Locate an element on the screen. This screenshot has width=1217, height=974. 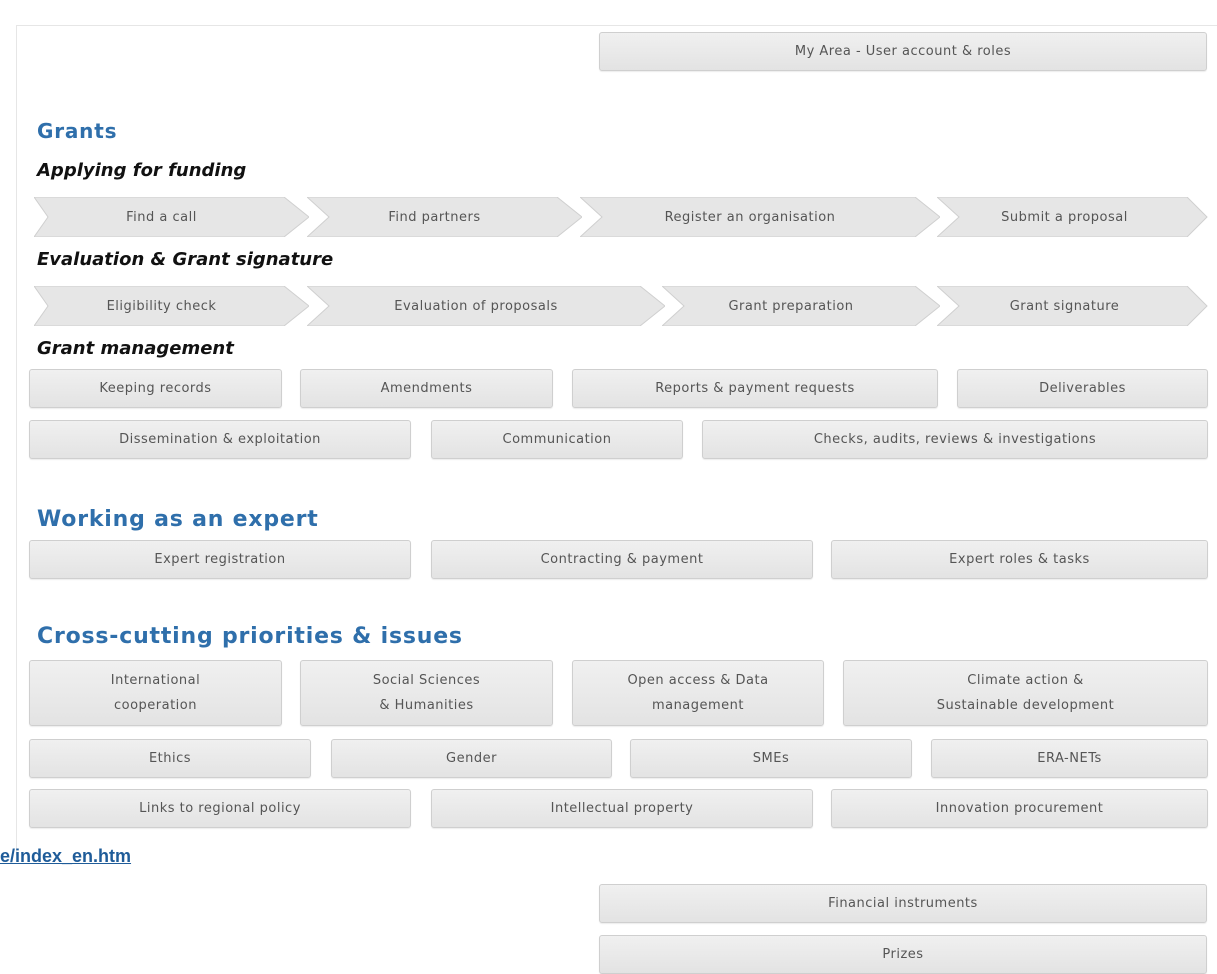
button-label: Innovation procurement is located at coordinates (1019, 808).